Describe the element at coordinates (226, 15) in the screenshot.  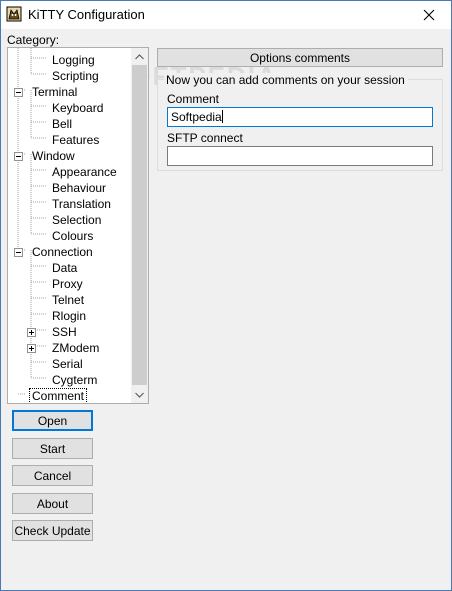
I see `title-bar: KiTTY Configuration` at that location.